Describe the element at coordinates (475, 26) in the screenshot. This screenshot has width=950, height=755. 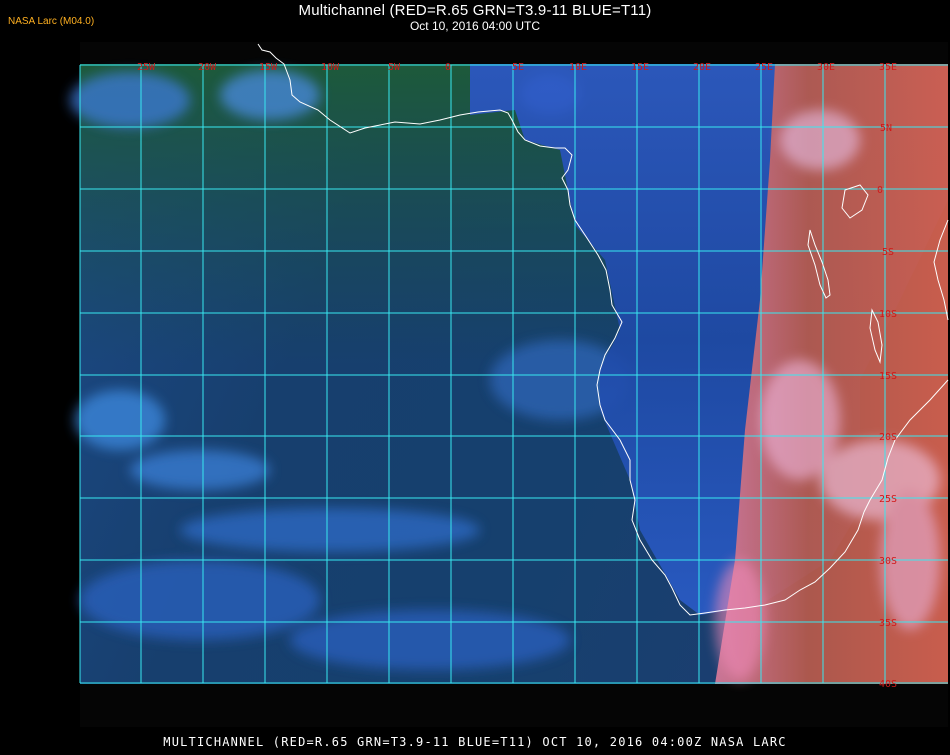
I see `image-timestamp: Oct 10, 2016 04:00 UTC` at that location.